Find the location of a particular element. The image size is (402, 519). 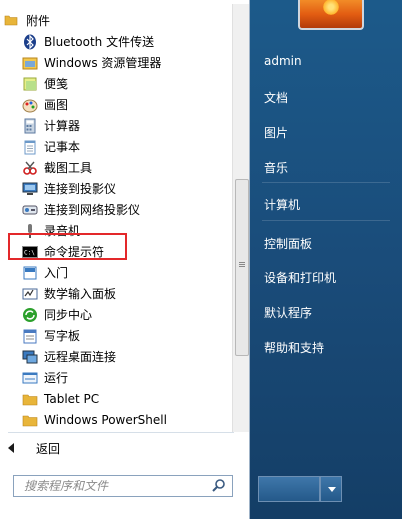

run-icon is located at coordinates (30, 378).